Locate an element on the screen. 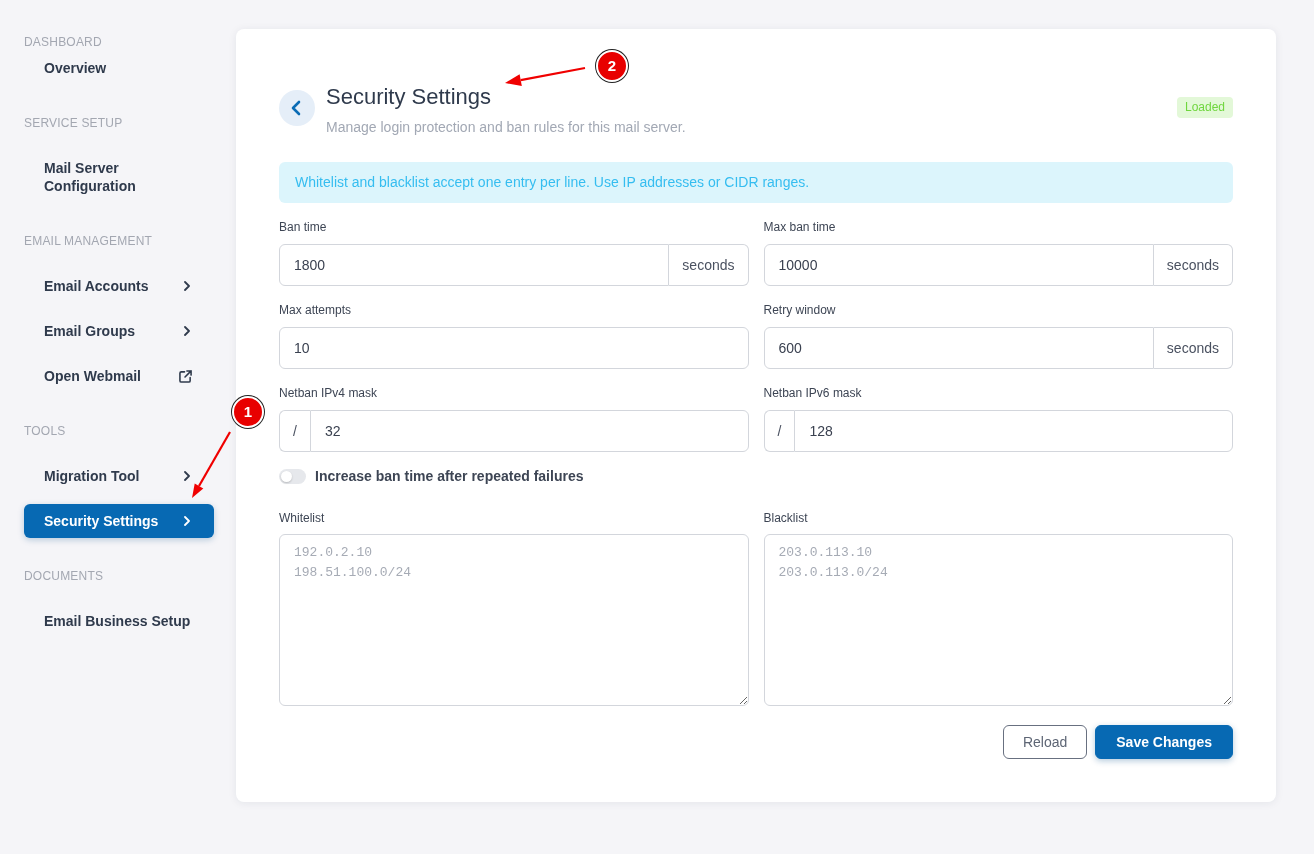 The width and height of the screenshot is (1314, 854). field-label: Netban IPv6 mask is located at coordinates (812, 393).